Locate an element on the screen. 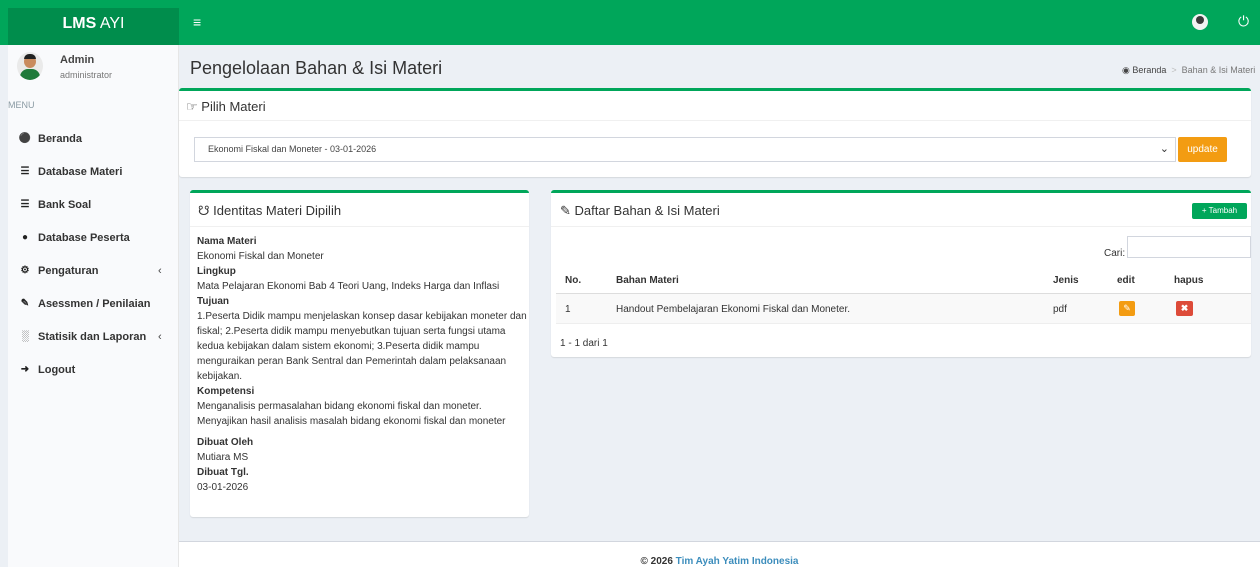  sidebar-item-logout: ➜ Logout is located at coordinates (93, 370).